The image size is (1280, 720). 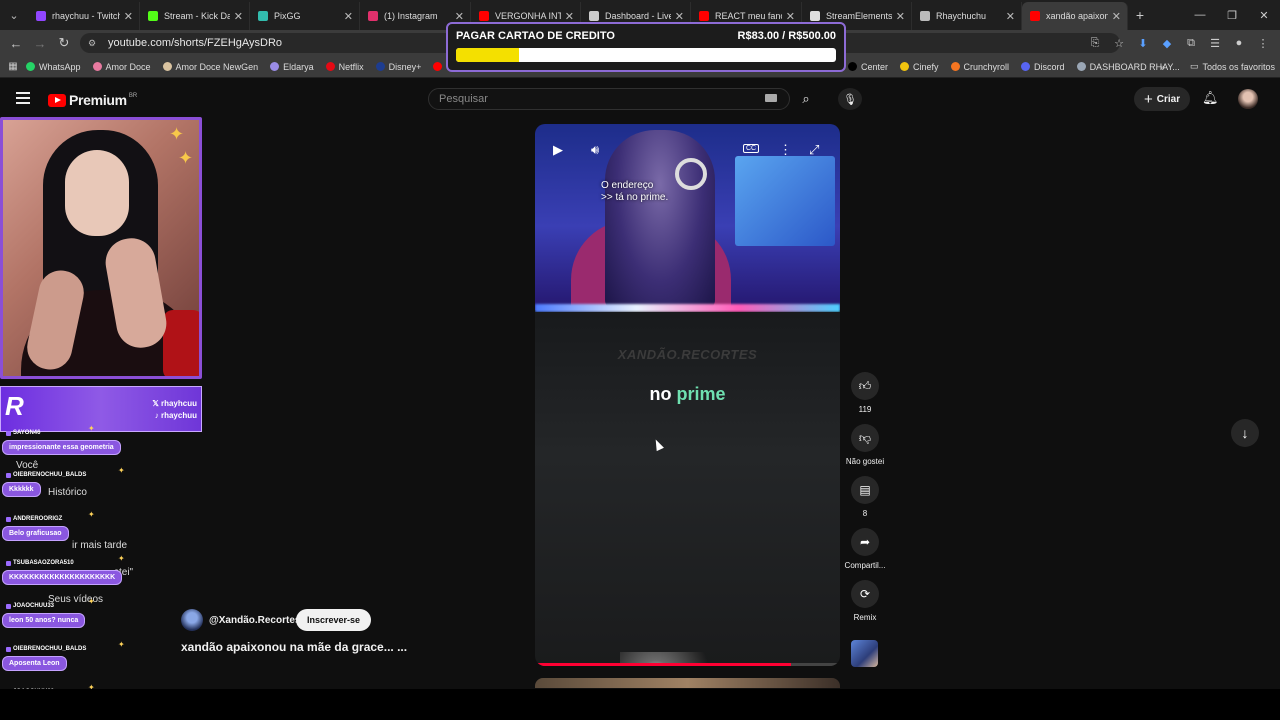 I want to click on chat-text: leon 50 anos? nunca, so click(x=44, y=620).